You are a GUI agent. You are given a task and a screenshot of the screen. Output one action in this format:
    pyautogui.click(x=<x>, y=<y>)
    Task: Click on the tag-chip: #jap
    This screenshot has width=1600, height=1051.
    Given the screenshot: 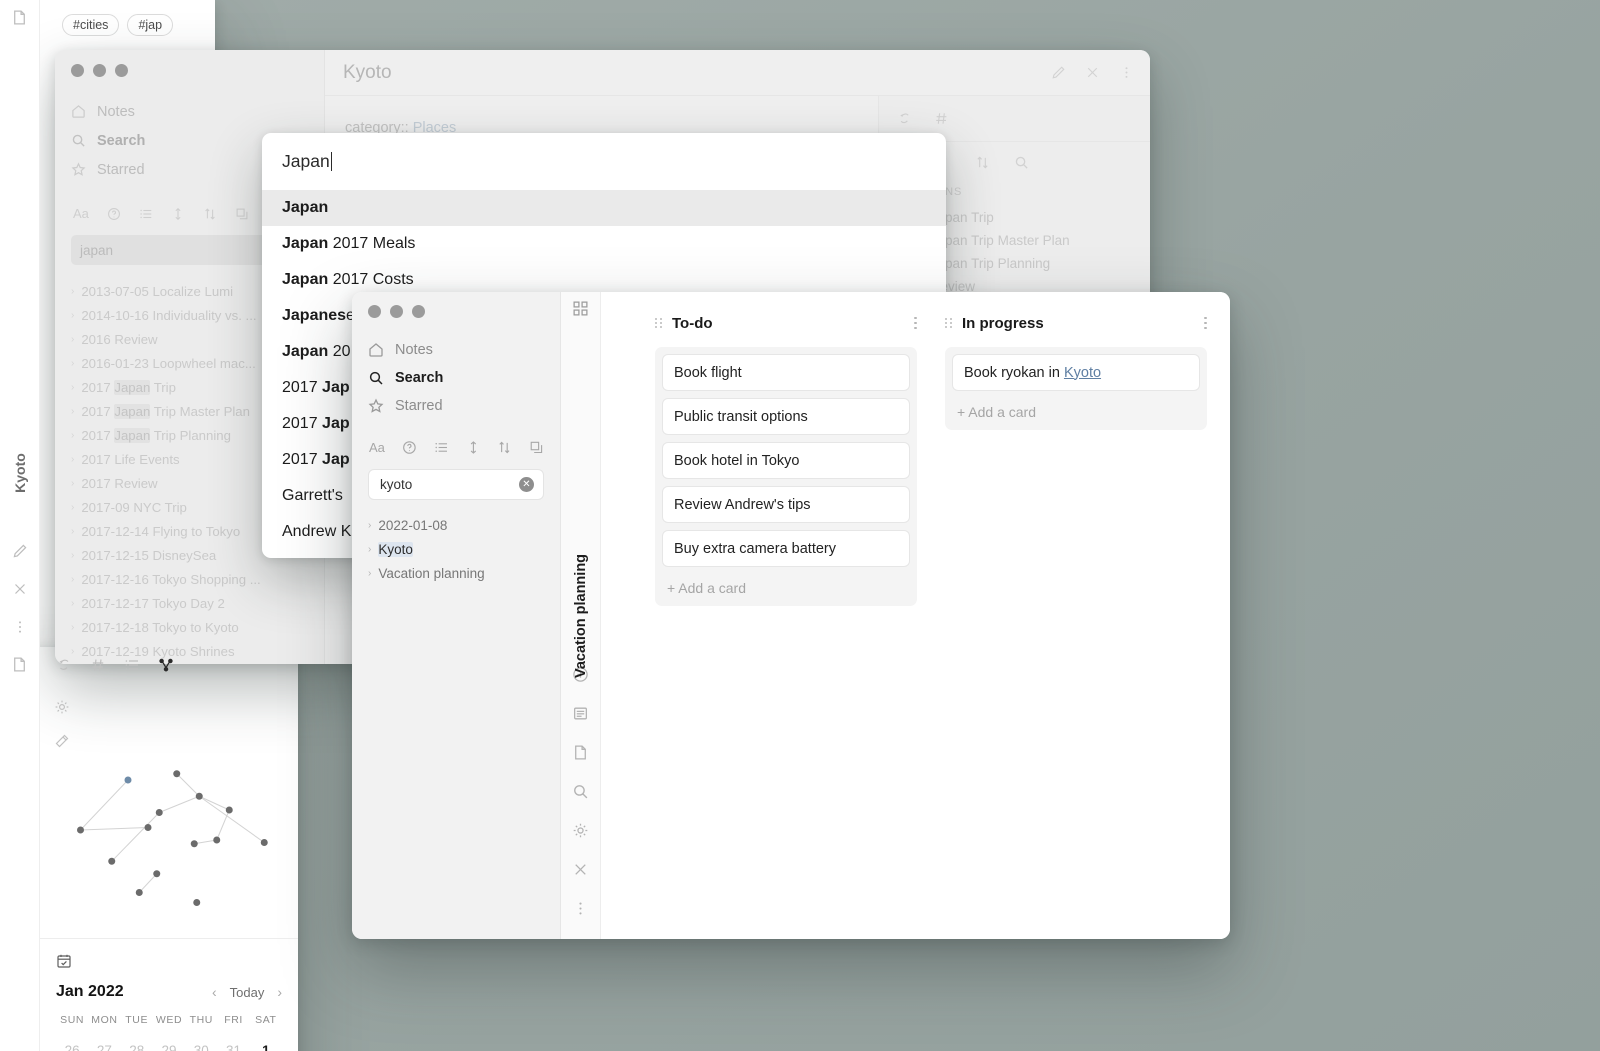 What is the action you would take?
    pyautogui.click(x=150, y=25)
    